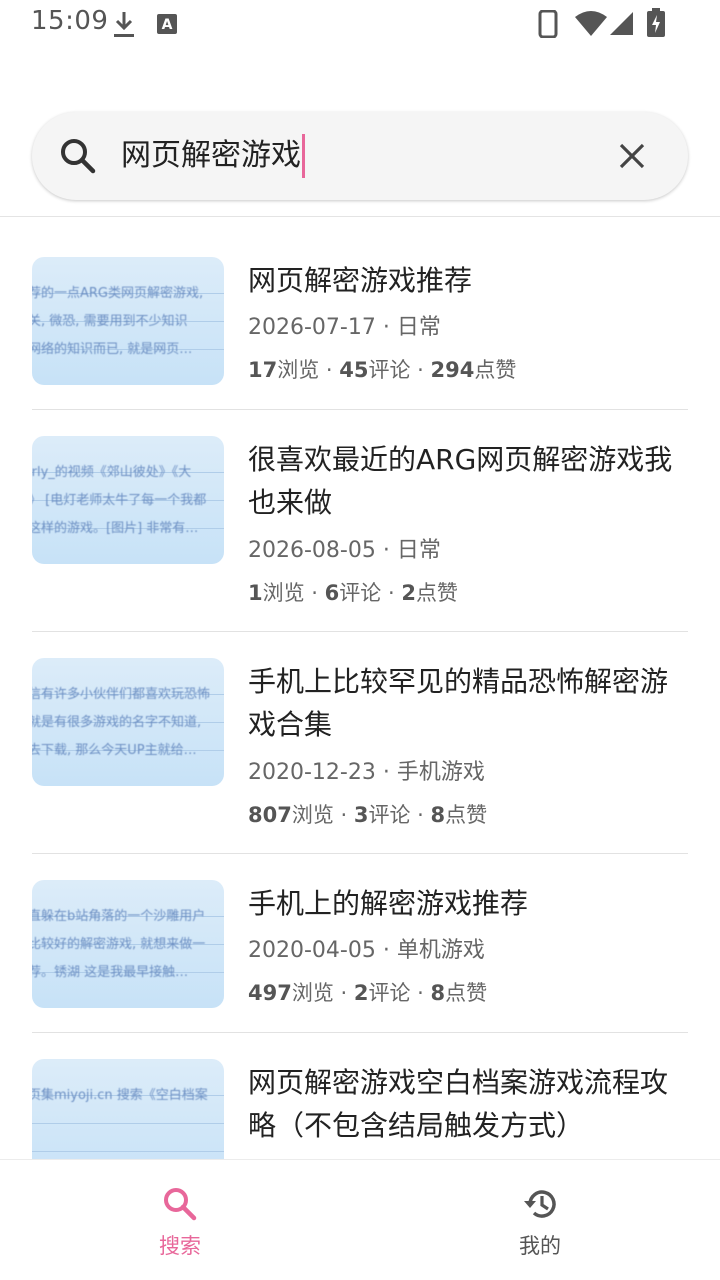  I want to click on result-title: 网页解密游戏推荐, so click(466, 280).